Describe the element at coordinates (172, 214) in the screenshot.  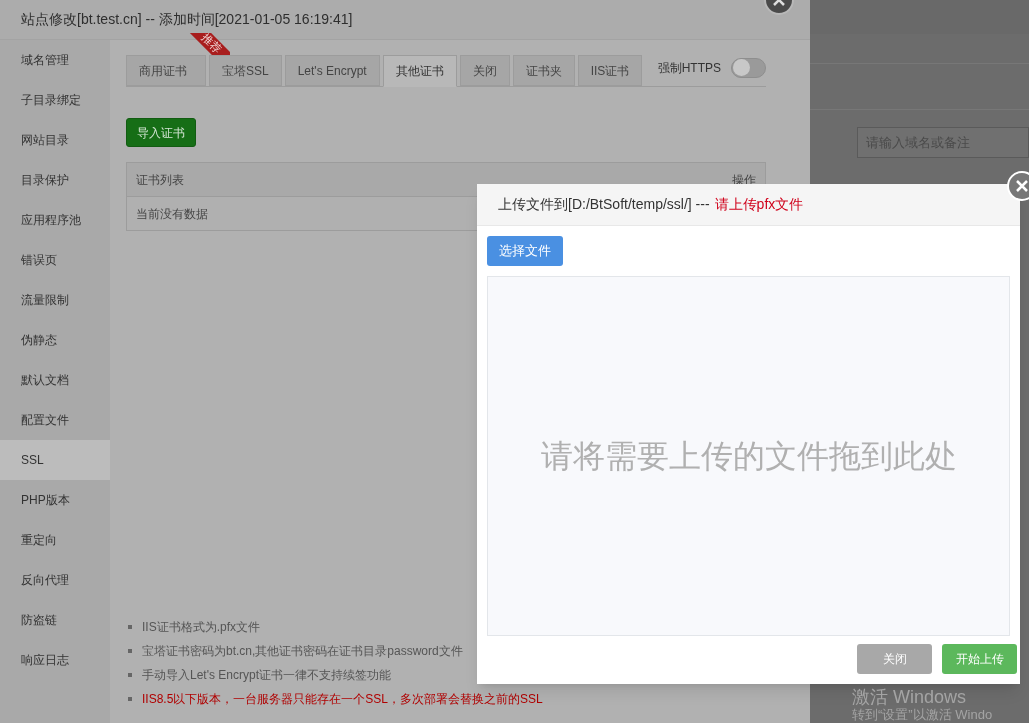
I see `empty-message: 当前没有数据` at that location.